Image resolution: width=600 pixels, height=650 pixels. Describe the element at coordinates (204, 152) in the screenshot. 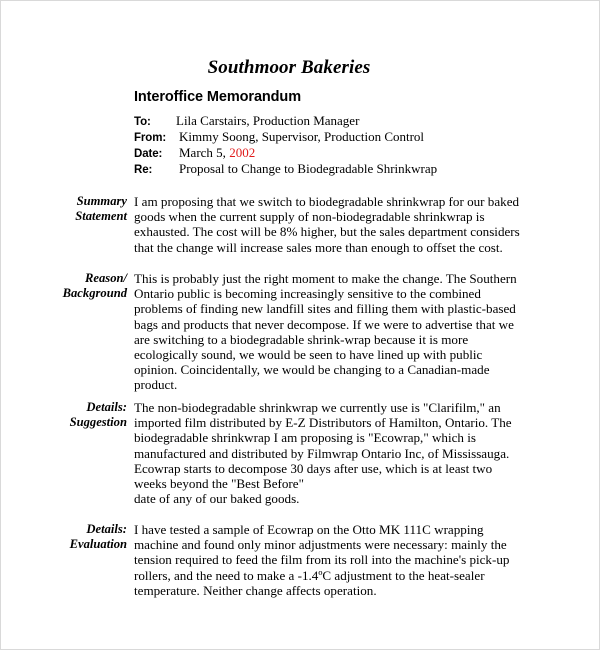

I see `date-text: March 5,` at that location.